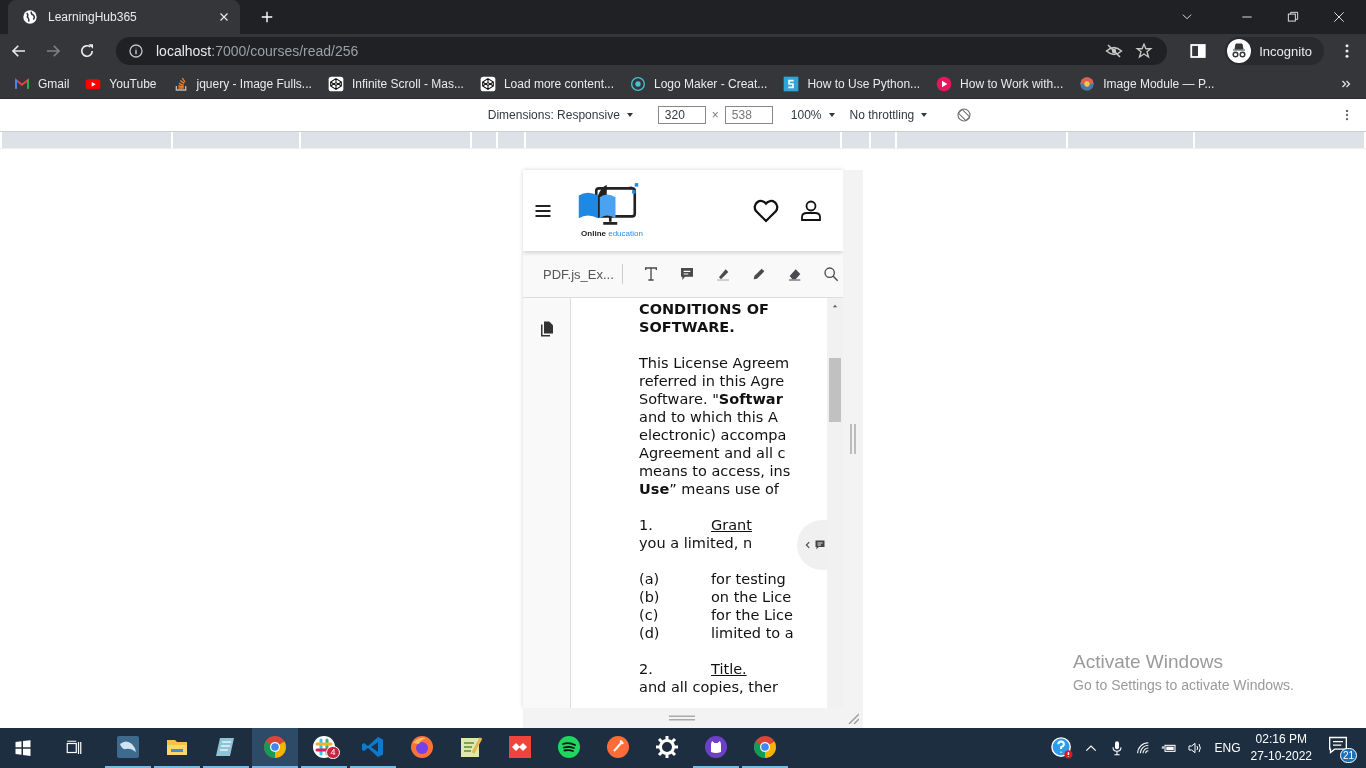  I want to click on activation-title: Activate Windows, so click(1148, 662).